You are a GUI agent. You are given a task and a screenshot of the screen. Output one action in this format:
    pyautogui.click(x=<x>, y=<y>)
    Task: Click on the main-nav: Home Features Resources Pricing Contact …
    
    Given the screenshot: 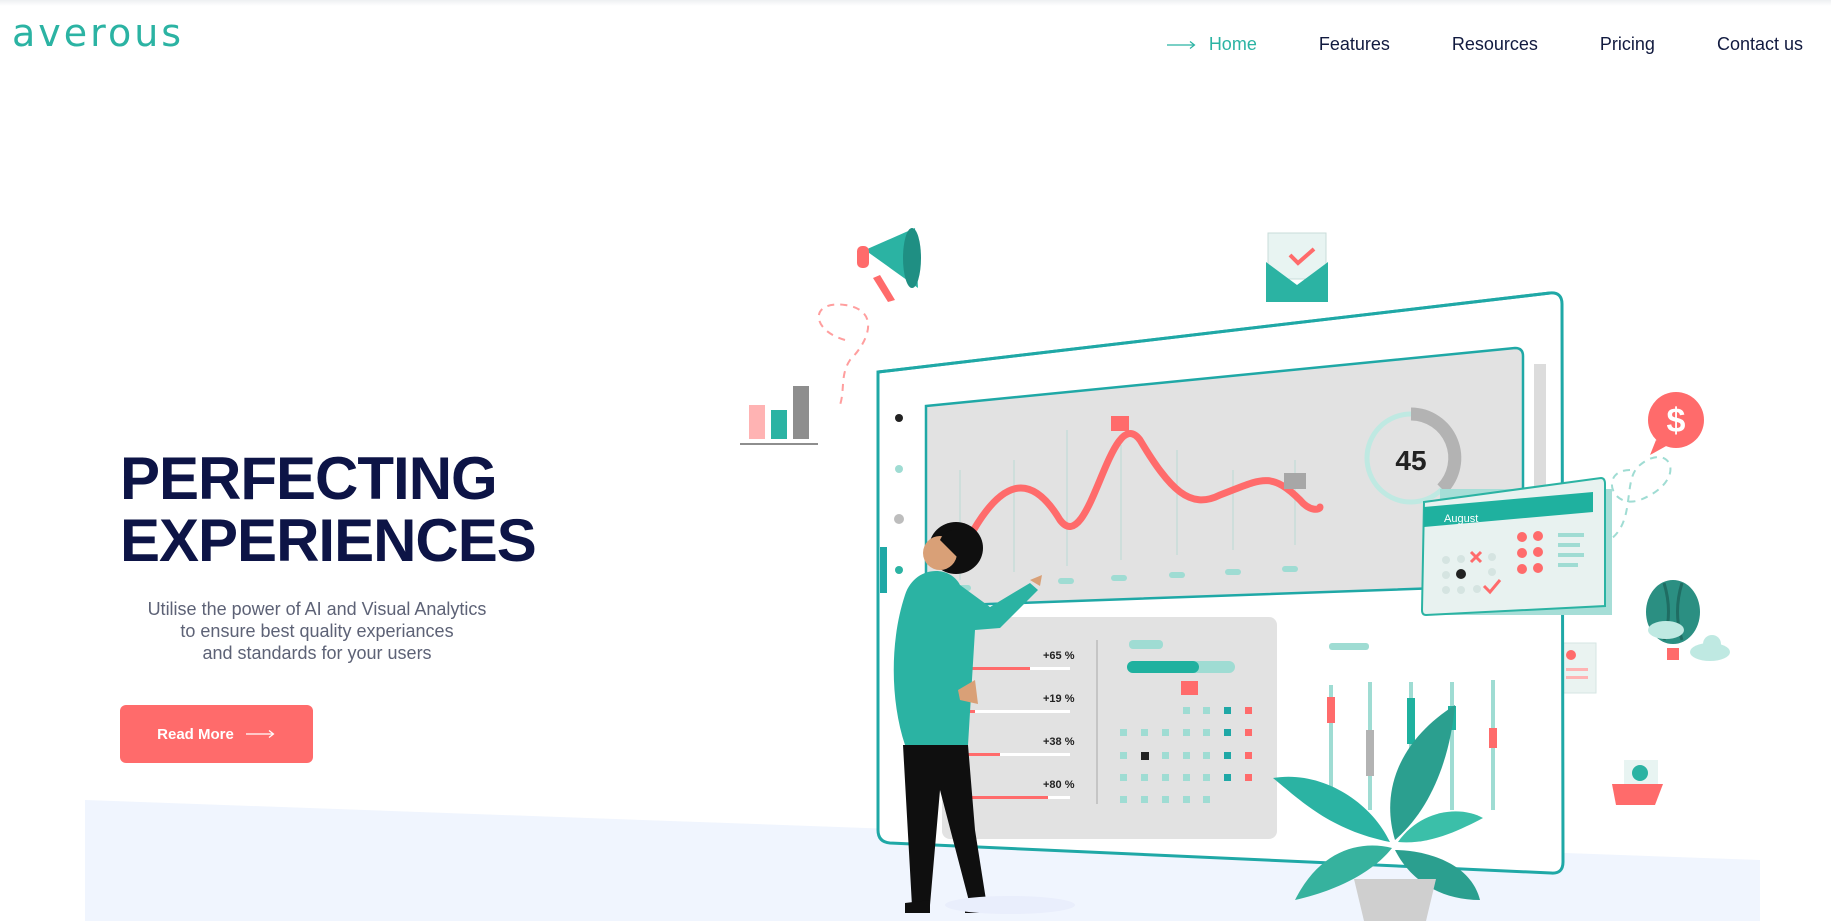 What is the action you would take?
    pyautogui.click(x=1484, y=44)
    